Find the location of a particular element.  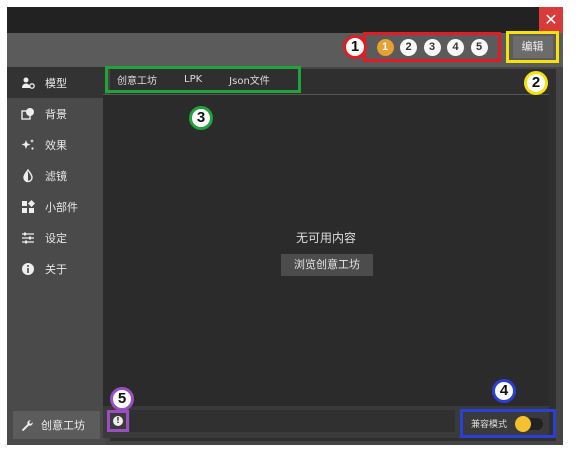

sidebar-item-model: 模型 is located at coordinates (56, 82).